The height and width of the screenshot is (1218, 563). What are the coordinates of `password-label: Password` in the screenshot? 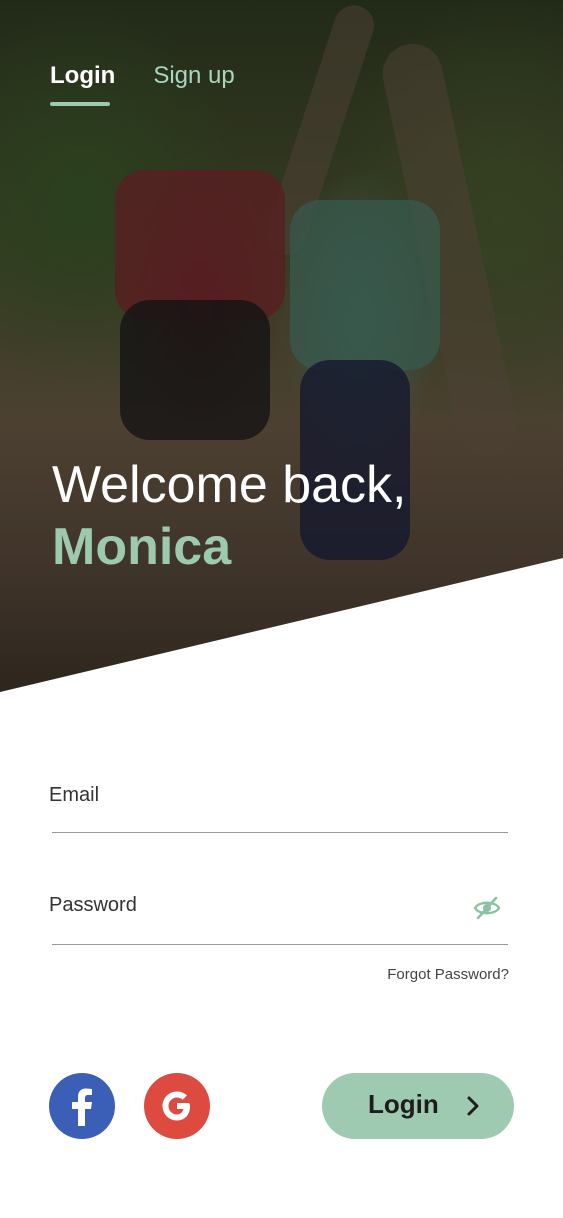 It's located at (93, 905).